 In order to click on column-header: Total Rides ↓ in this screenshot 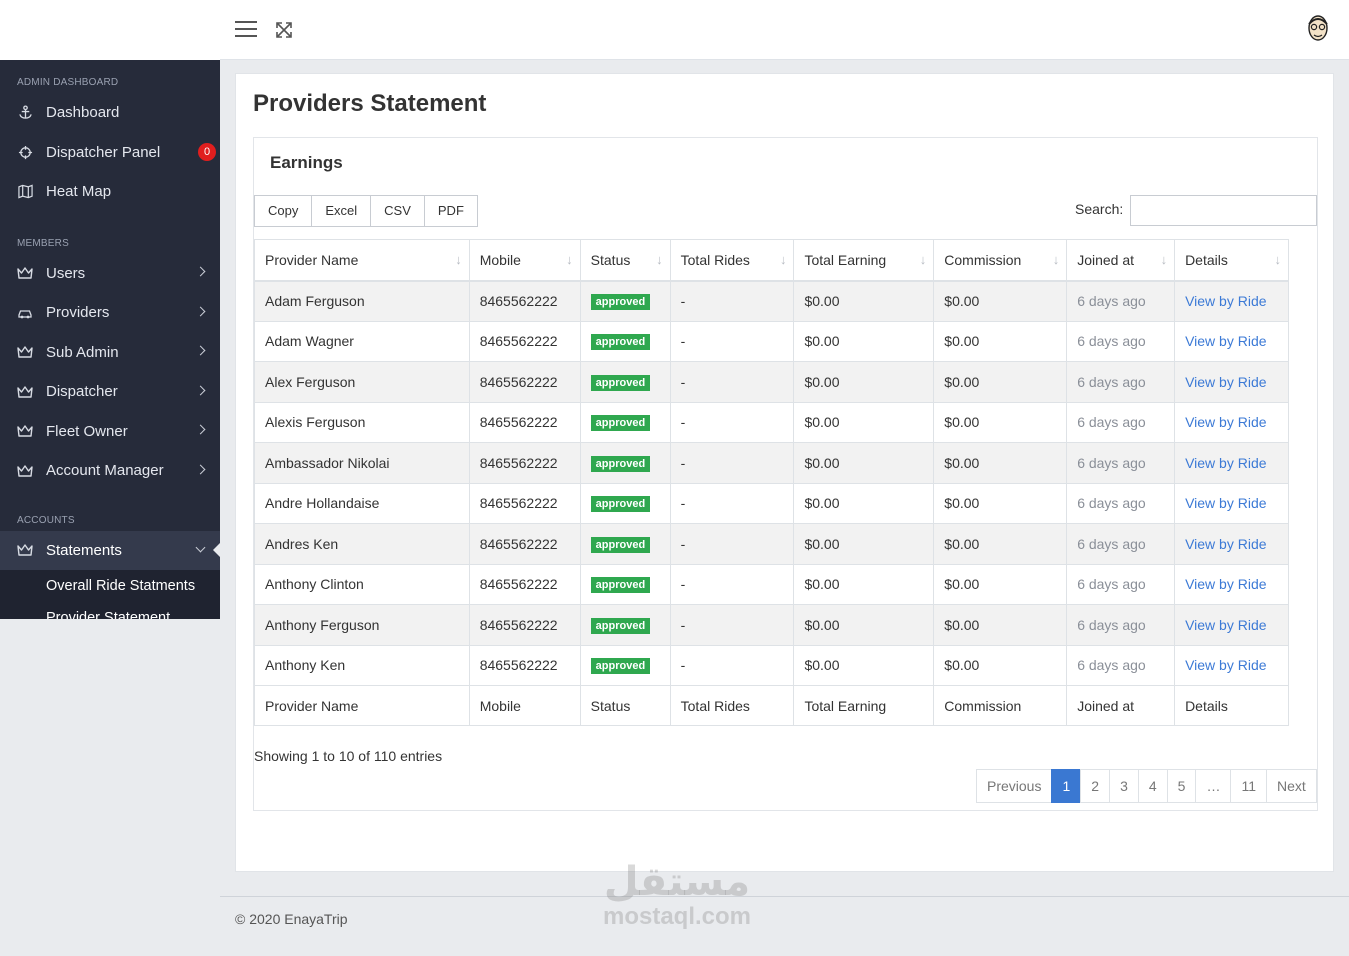, I will do `click(732, 260)`.